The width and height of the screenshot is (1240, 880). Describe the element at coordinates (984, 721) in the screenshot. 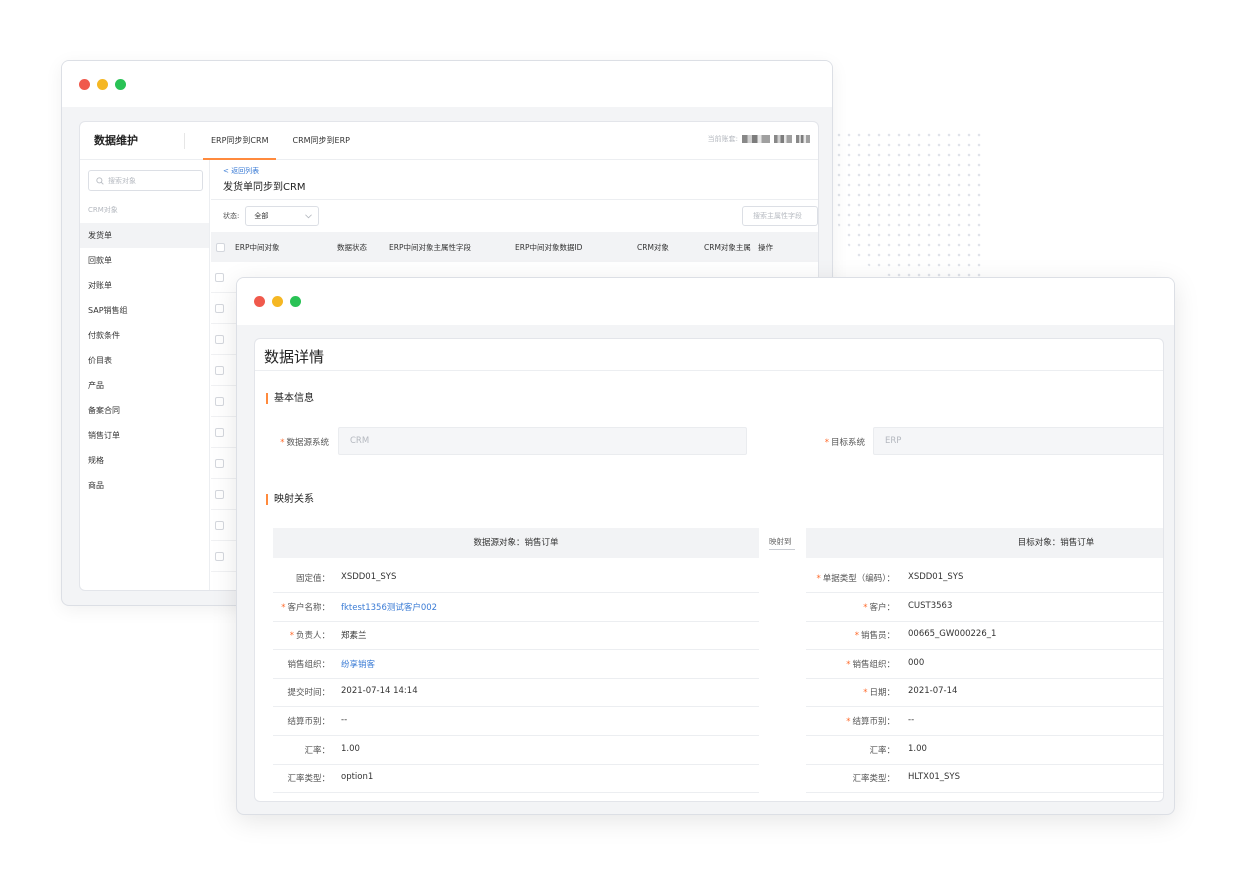

I see `target-field-row: * 结算币别： --` at that location.